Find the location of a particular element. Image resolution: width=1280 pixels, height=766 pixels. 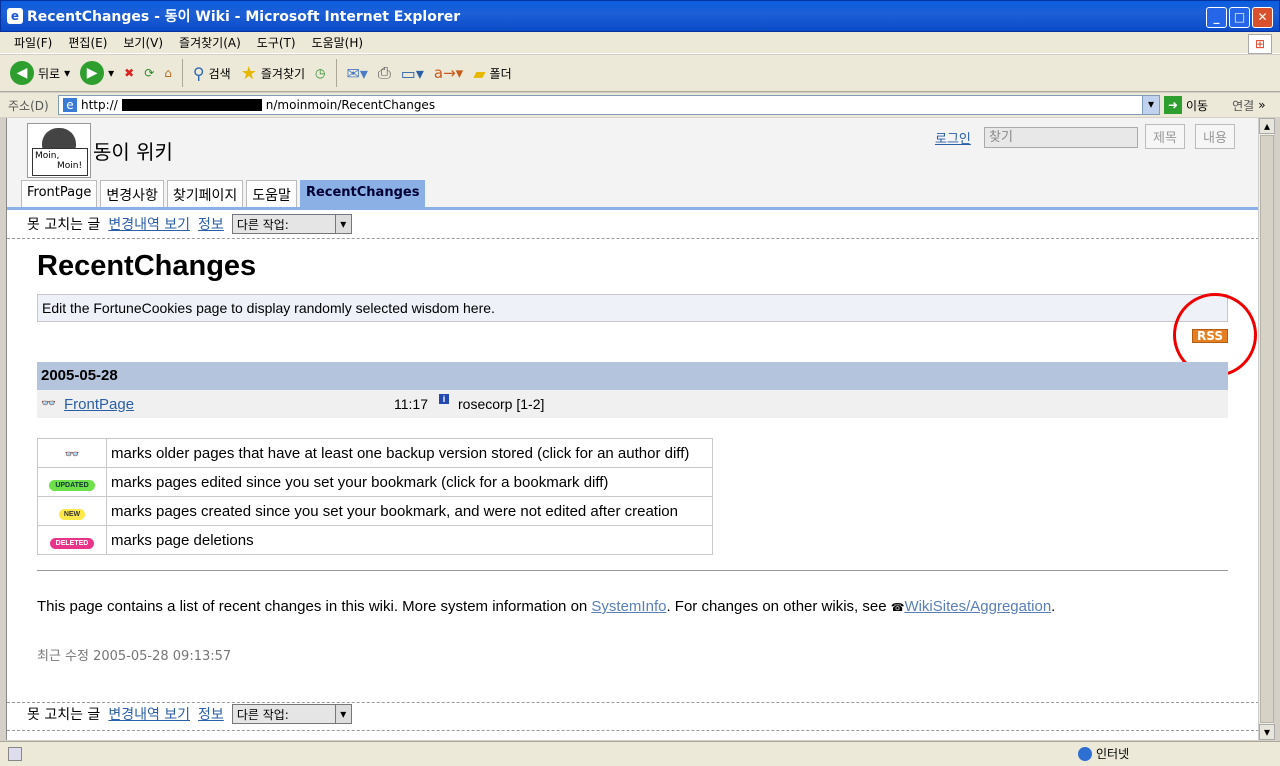

tab-changes: 변경사항 is located at coordinates (132, 193).